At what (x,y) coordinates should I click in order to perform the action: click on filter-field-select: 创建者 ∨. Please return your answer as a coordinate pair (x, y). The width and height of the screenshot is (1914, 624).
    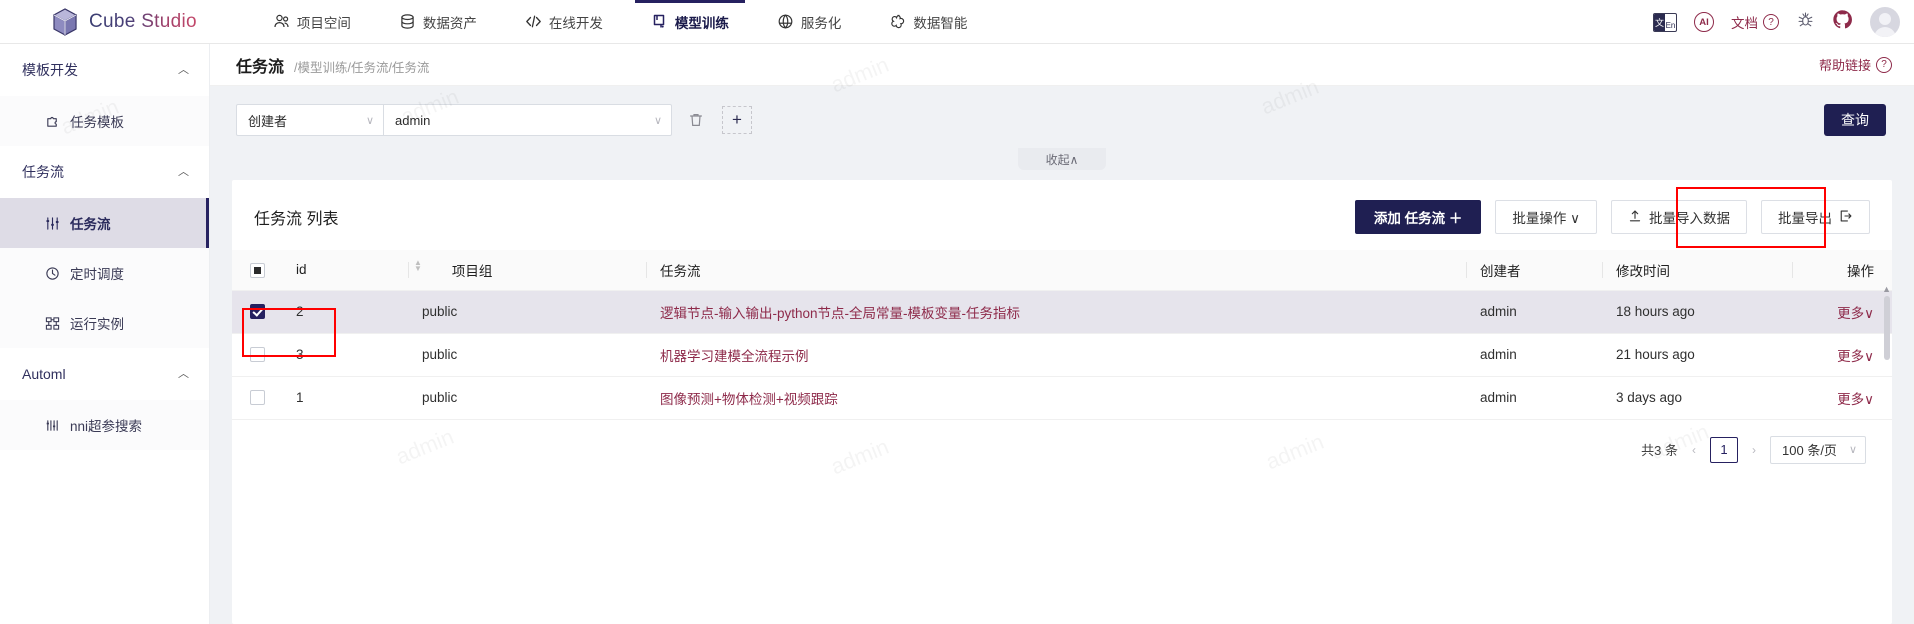
    Looking at the image, I should click on (310, 120).